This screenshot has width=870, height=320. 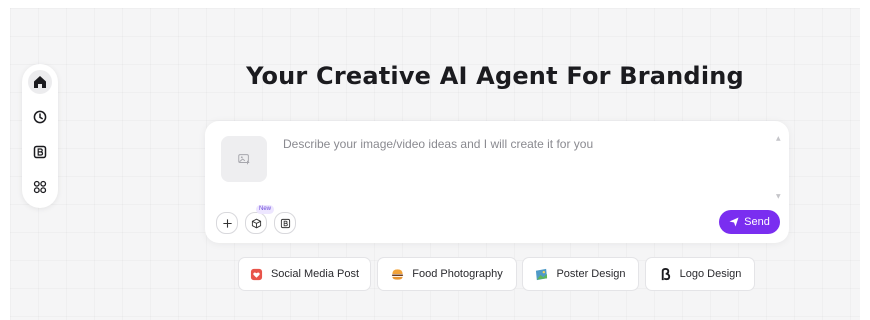 I want to click on chip-label: Food Photography, so click(x=457, y=274).